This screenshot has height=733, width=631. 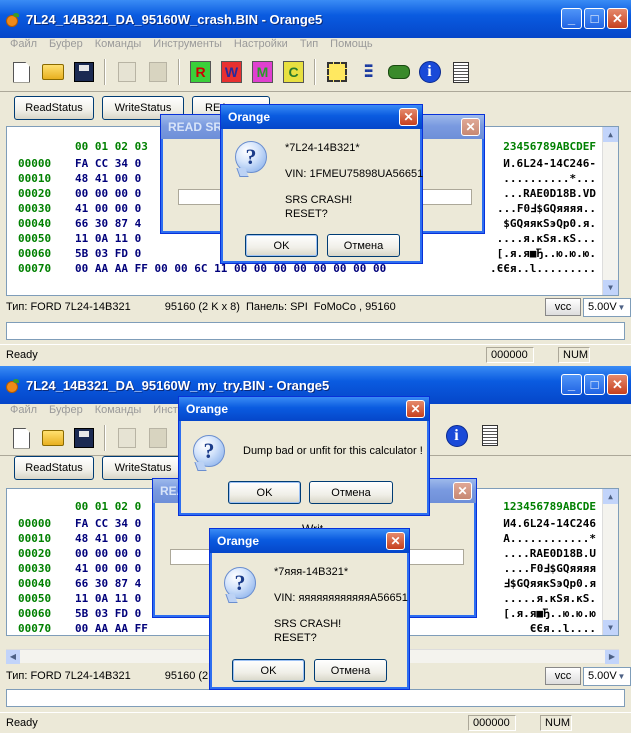 What do you see at coordinates (319, 200) in the screenshot?
I see `msg-line-3: SRS CRASH!` at bounding box center [319, 200].